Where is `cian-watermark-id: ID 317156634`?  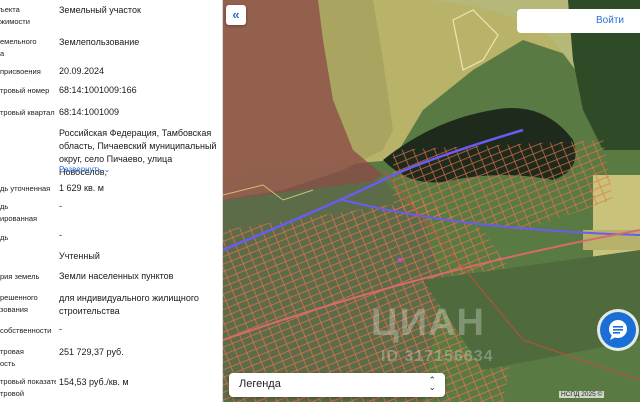
cian-watermark-id: ID 317156634 is located at coordinates (437, 356).